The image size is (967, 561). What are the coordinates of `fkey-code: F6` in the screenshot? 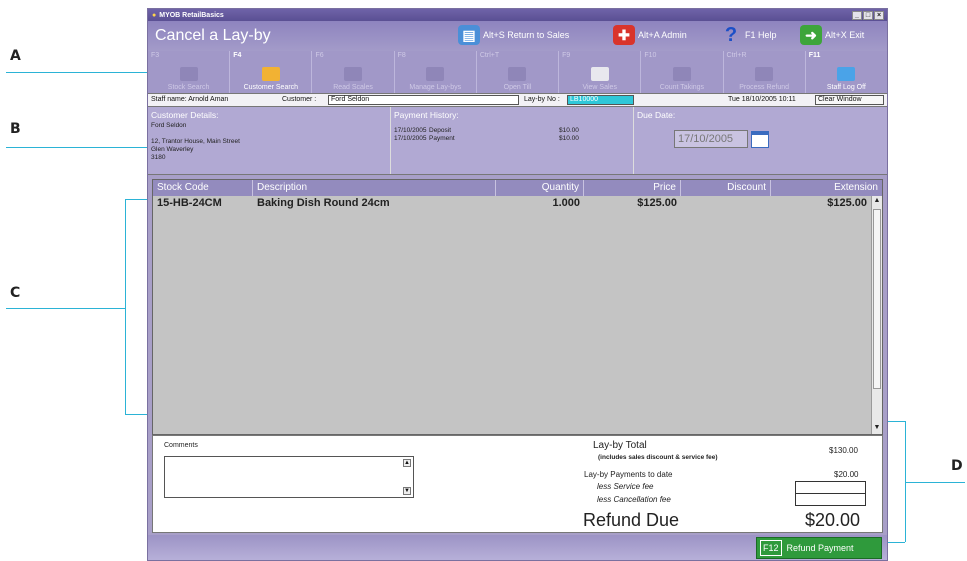 It's located at (319, 55).